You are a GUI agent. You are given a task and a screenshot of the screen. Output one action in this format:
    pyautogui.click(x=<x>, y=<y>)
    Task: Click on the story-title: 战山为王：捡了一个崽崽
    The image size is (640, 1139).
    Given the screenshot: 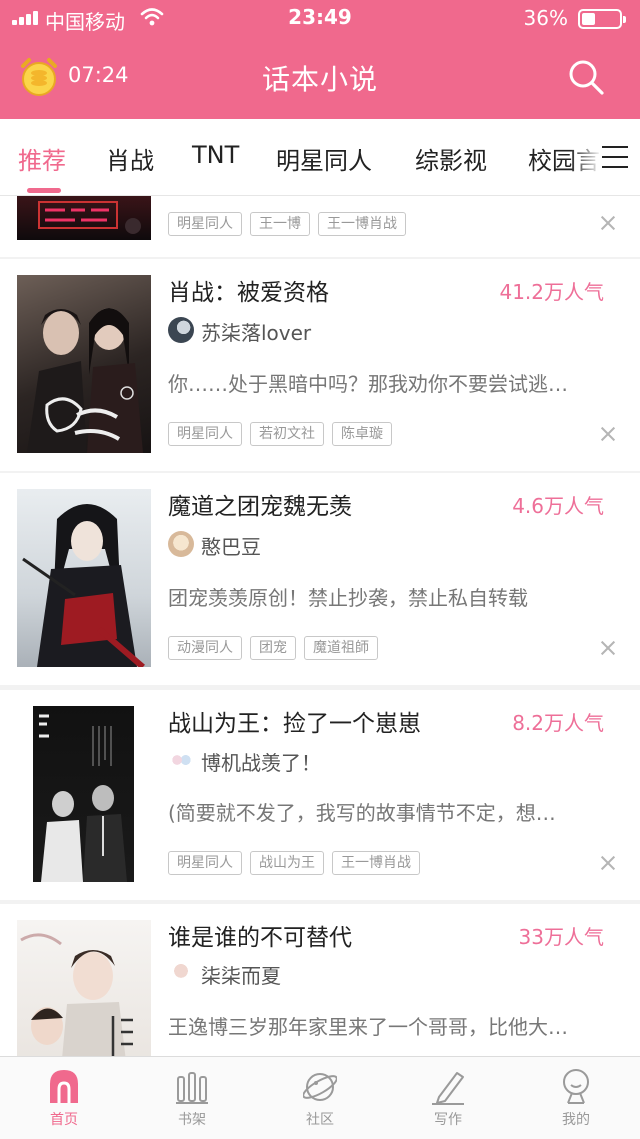 What is the action you would take?
    pyautogui.click(x=294, y=721)
    